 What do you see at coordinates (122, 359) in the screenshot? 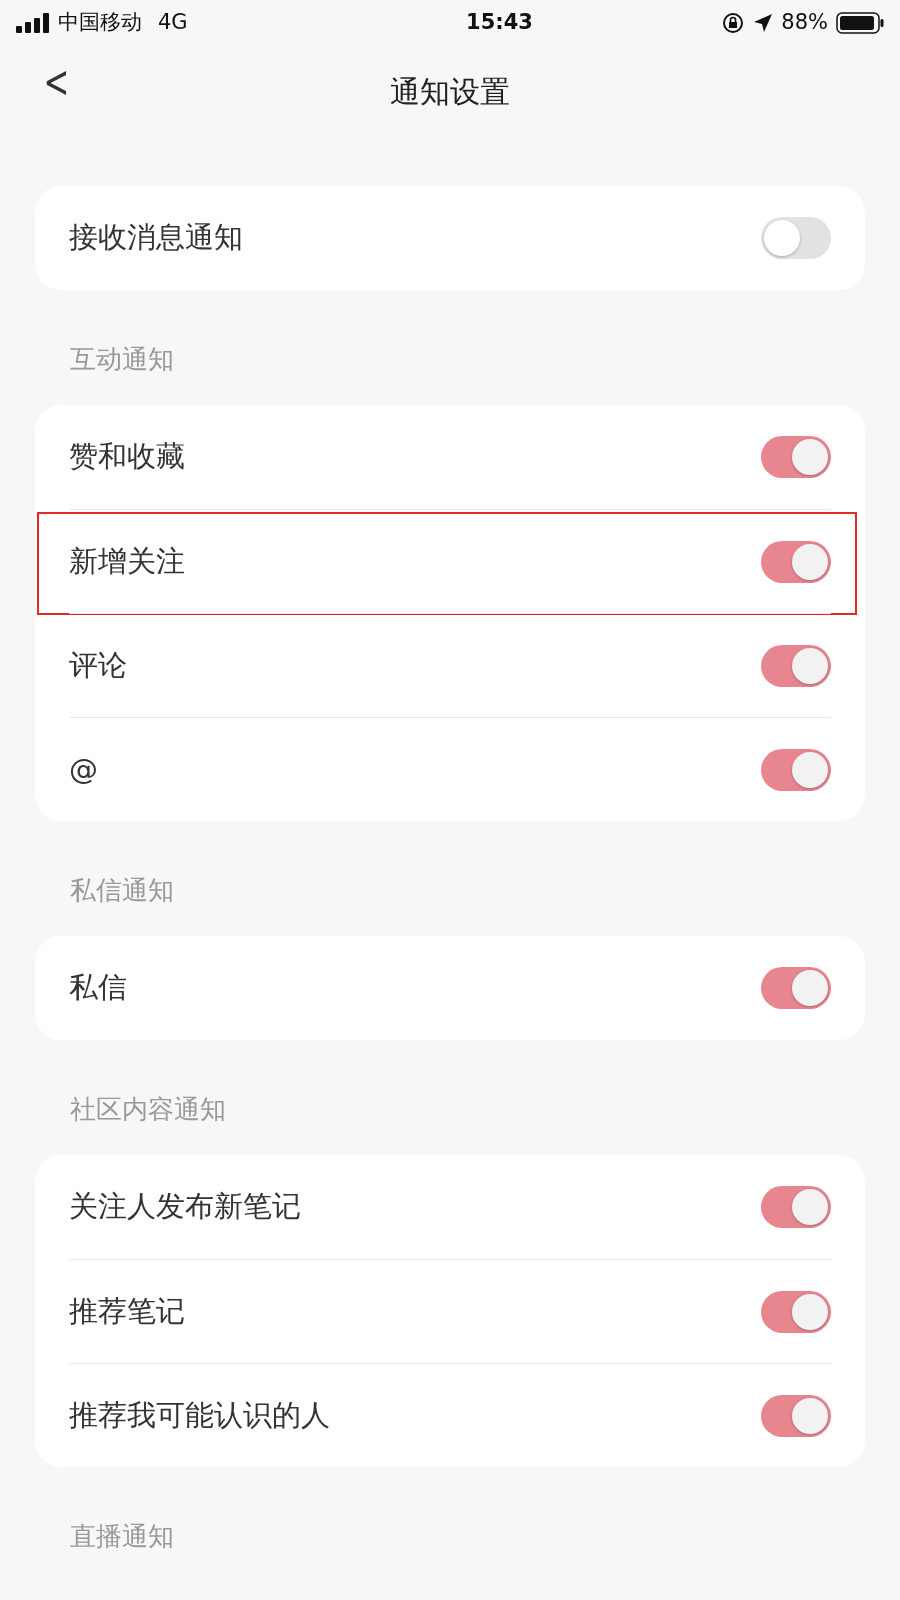
I see `section-header: 互动通知` at bounding box center [122, 359].